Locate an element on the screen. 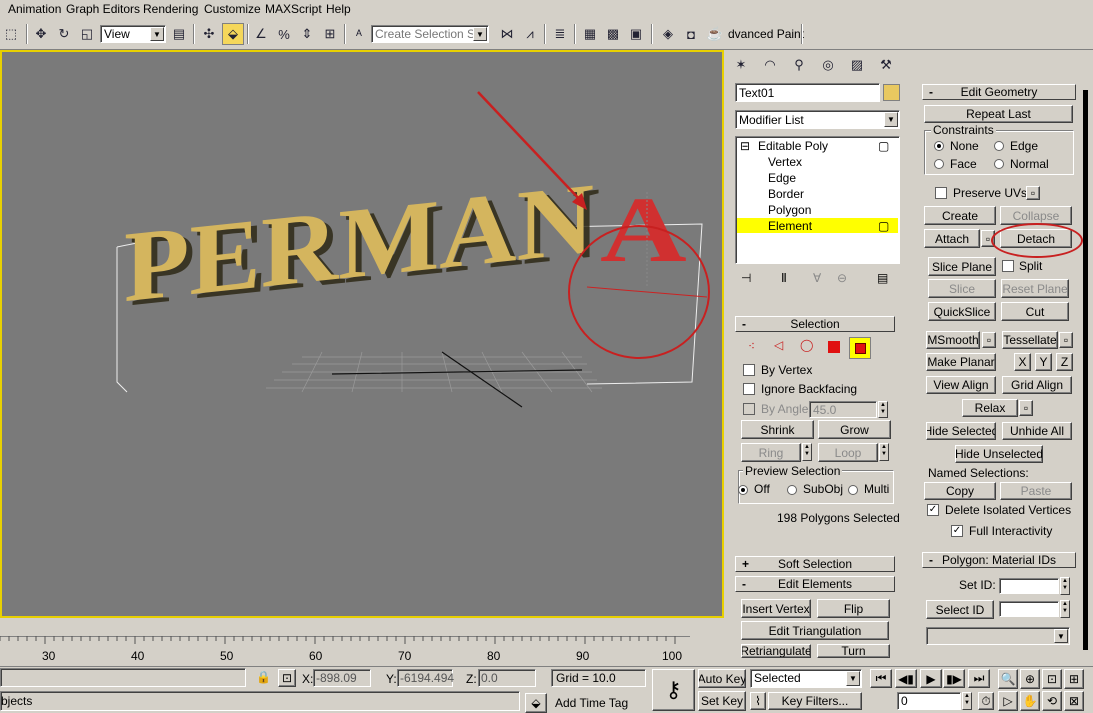 The height and width of the screenshot is (713, 1093). track-bar: 30 40 50 60 70 80 90 100 is located at coordinates (345, 651).